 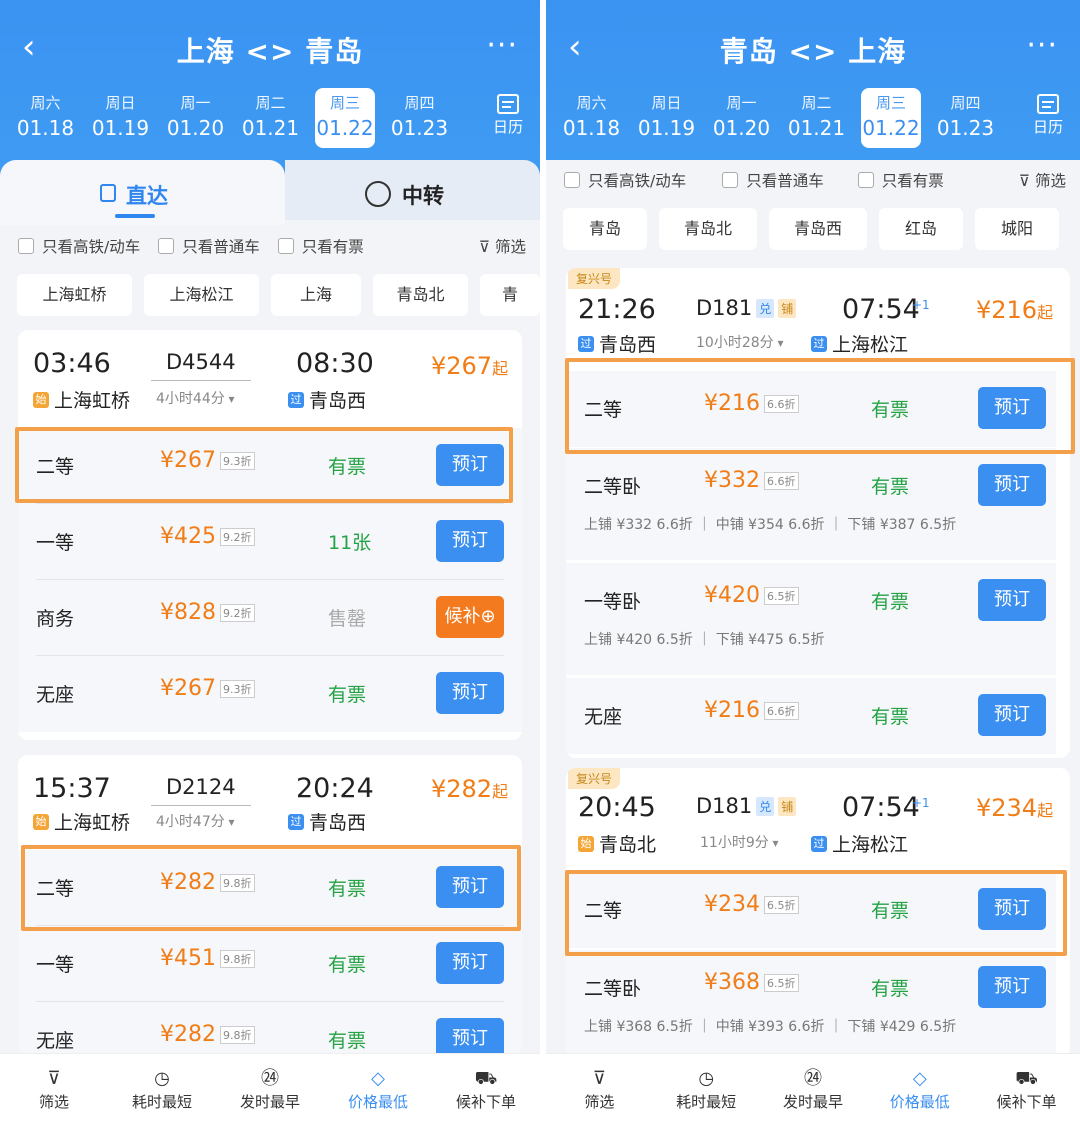 I want to click on duration: 11小时9分, so click(x=739, y=842).